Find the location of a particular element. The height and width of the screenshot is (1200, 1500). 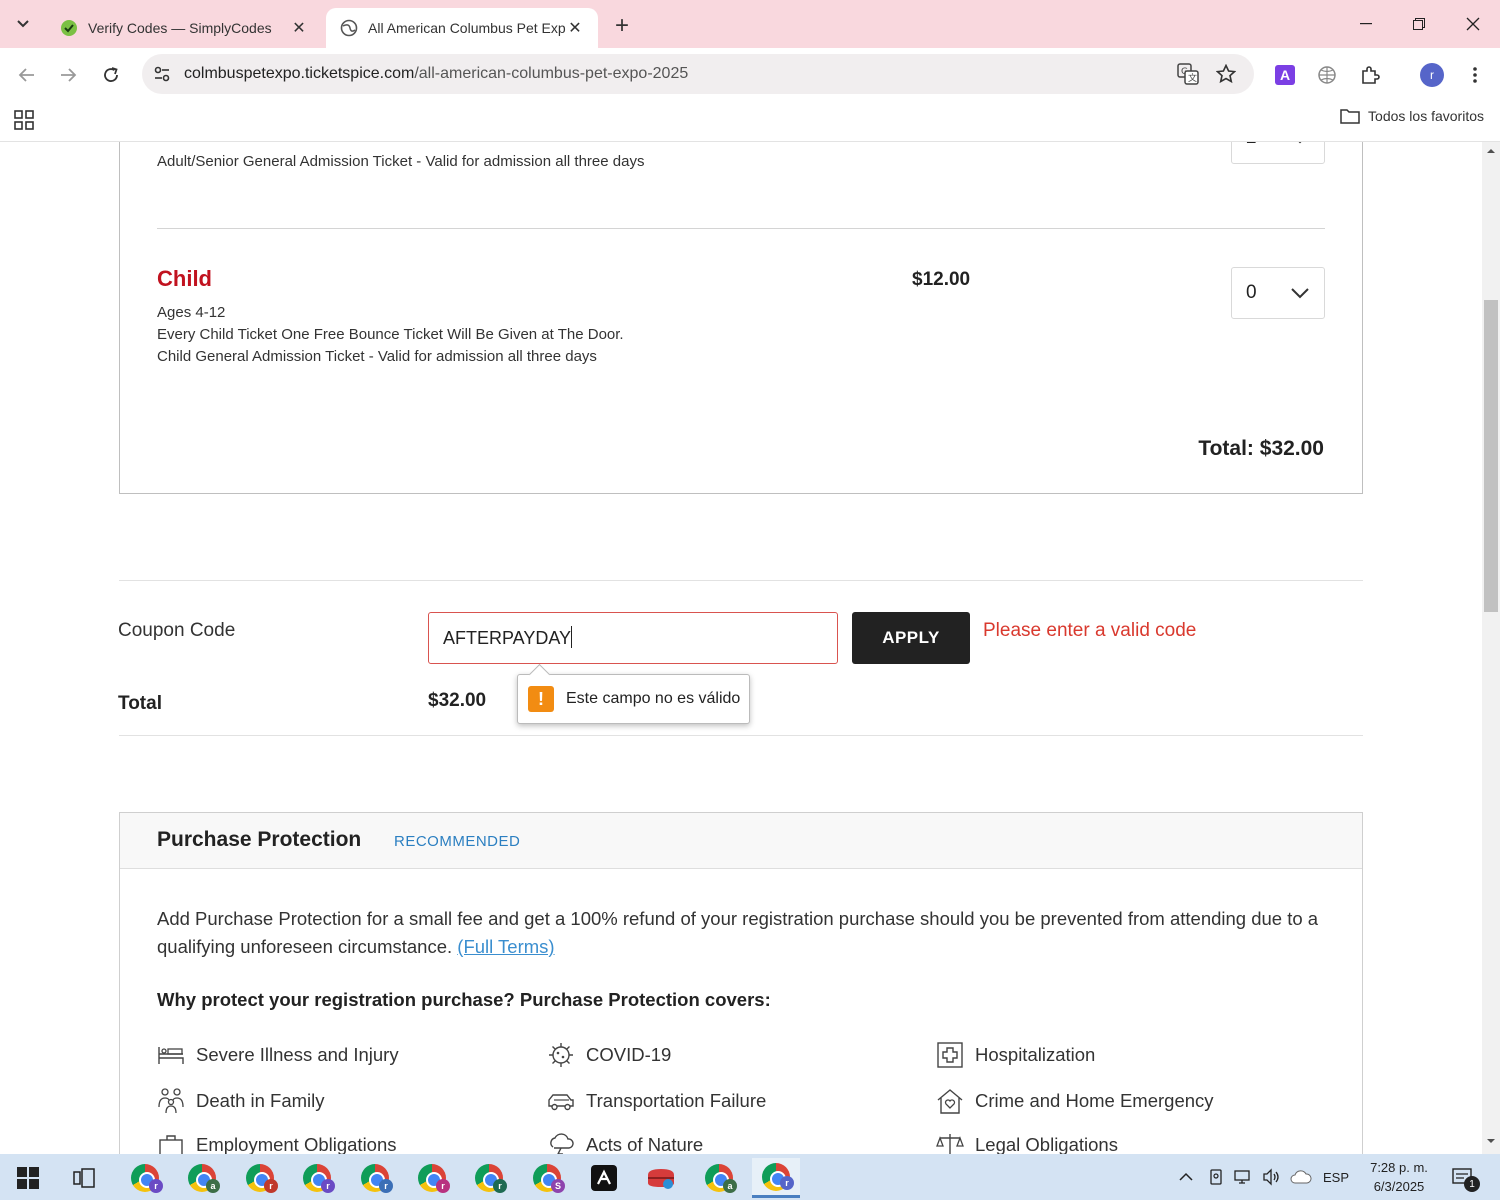

car-icon is located at coordinates (561, 1102).